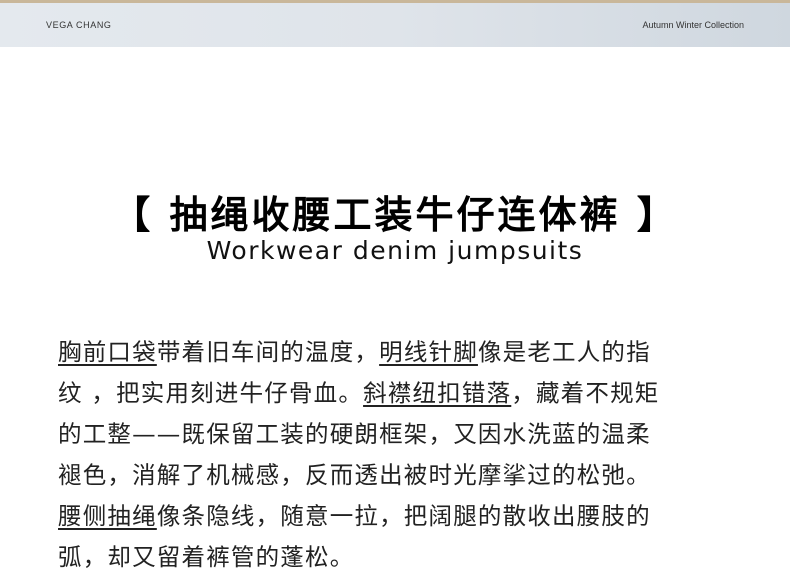  What do you see at coordinates (398, 557) in the screenshot?
I see `text-line: 弧，却又留着裤管的蓬松。` at bounding box center [398, 557].